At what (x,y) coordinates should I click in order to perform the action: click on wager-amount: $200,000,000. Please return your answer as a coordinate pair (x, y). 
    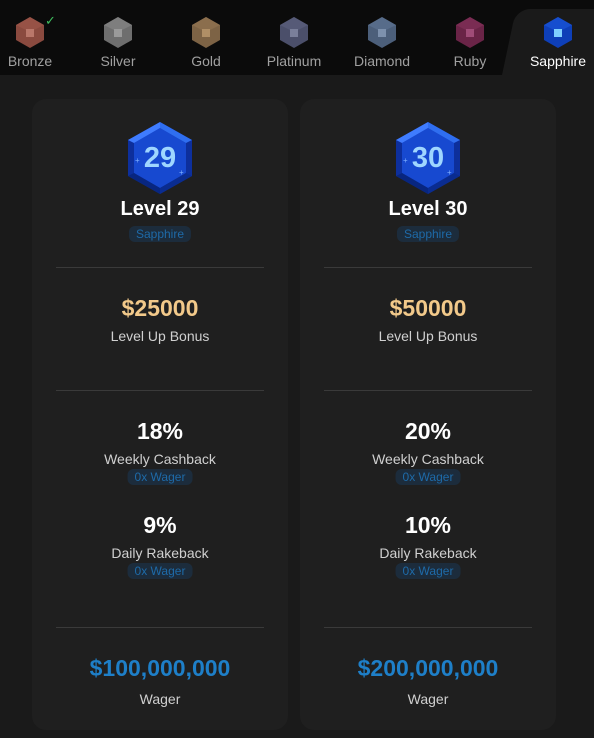
    Looking at the image, I should click on (428, 668).